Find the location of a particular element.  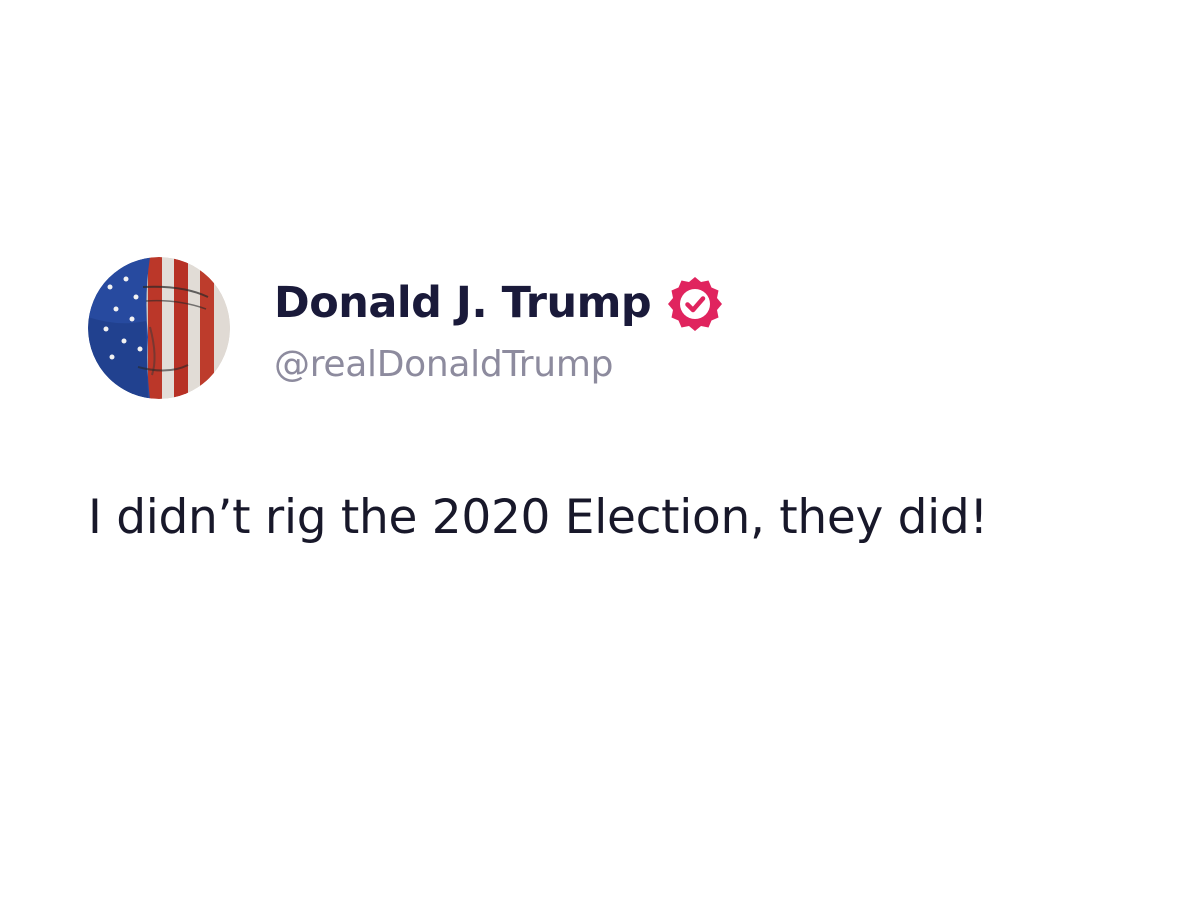

author-handle: @realDonaldTrump is located at coordinates (499, 364).